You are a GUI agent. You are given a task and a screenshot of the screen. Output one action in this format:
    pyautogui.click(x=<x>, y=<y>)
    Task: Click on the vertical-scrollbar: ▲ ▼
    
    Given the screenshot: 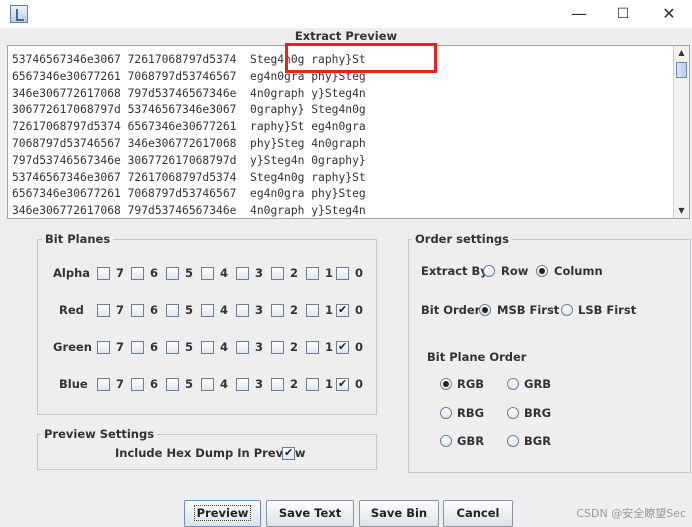 What is the action you would take?
    pyautogui.click(x=681, y=132)
    